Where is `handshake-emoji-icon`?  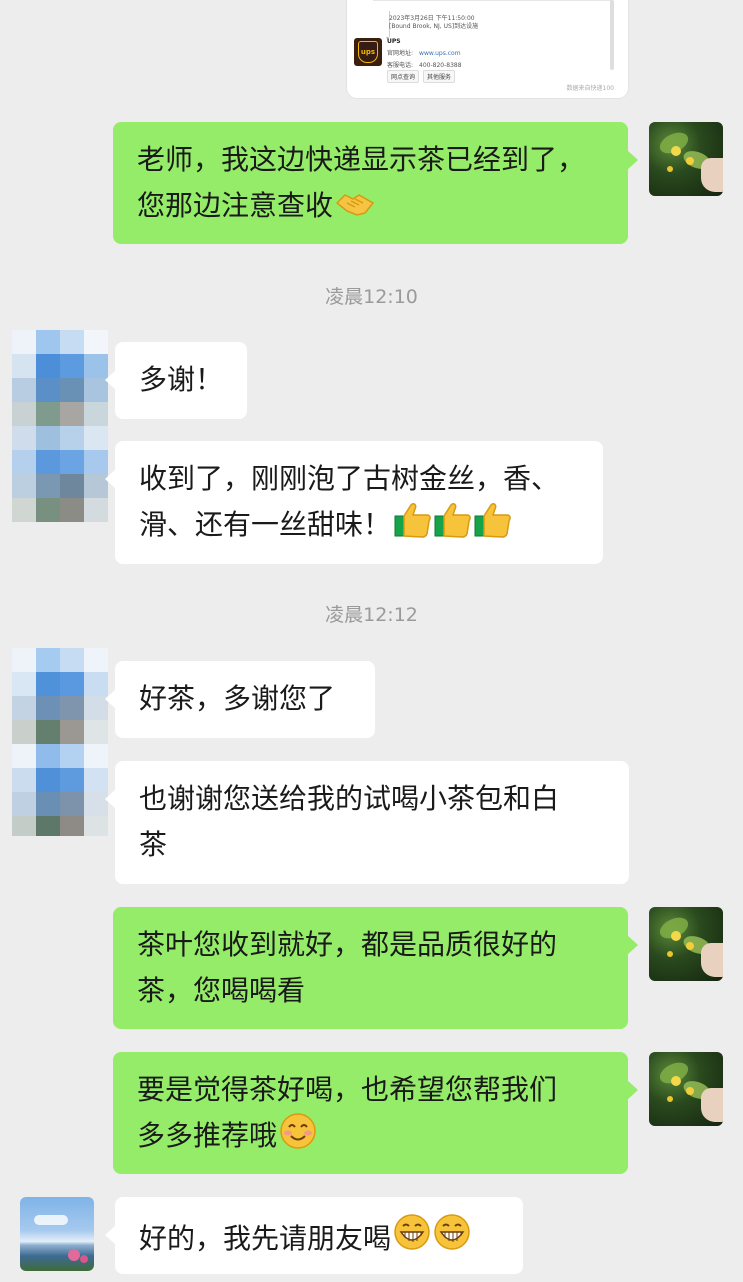 handshake-emoji-icon is located at coordinates (355, 204).